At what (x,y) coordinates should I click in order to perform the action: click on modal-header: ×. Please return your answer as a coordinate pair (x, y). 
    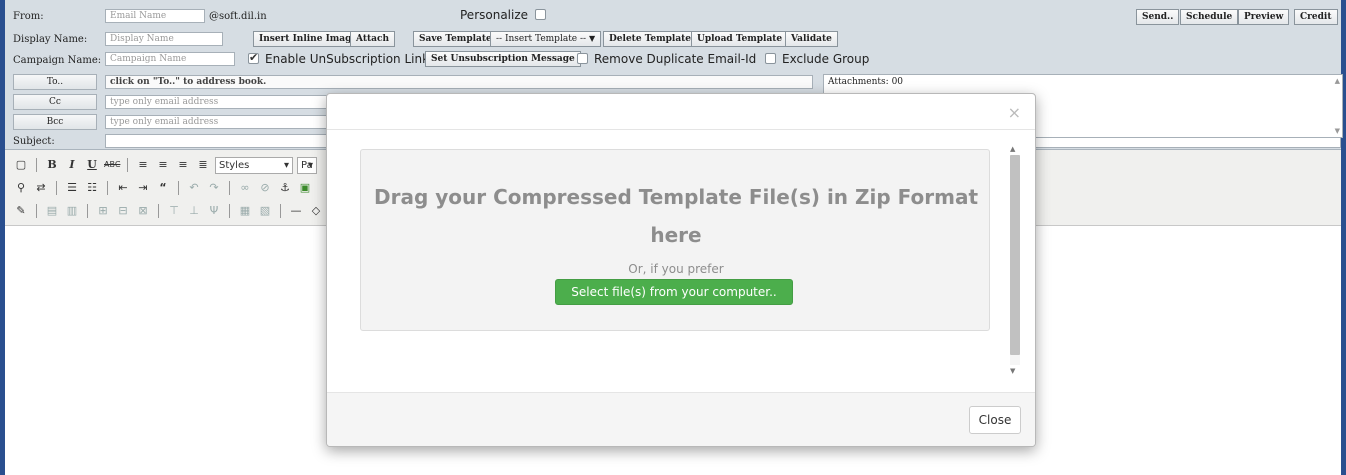
    Looking at the image, I should click on (681, 112).